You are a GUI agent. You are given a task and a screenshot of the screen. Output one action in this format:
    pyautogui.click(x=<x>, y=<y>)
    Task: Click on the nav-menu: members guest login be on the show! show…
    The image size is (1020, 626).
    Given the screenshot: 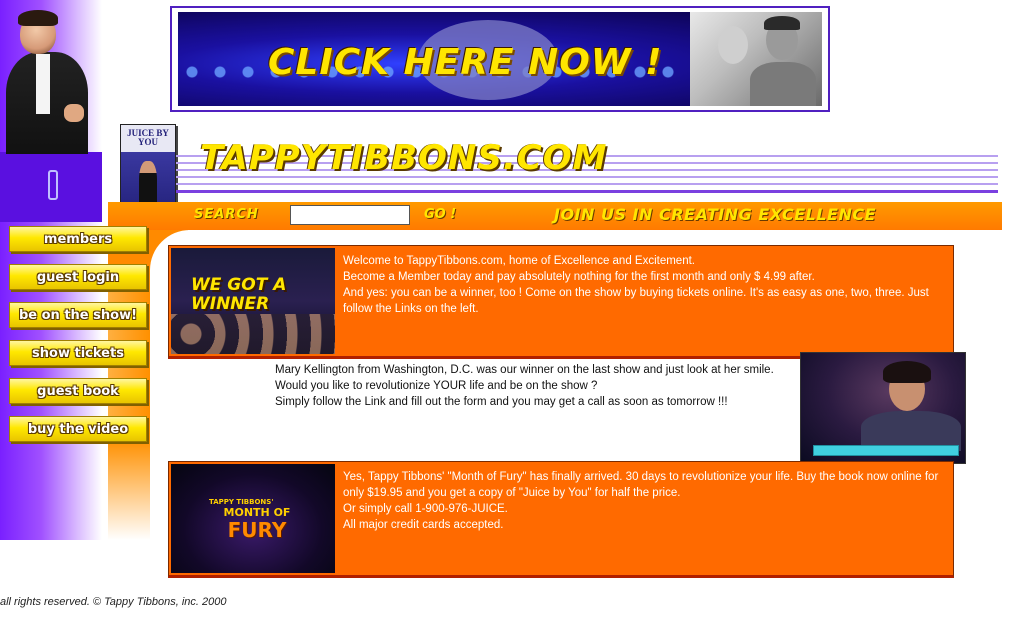 What is the action you would take?
    pyautogui.click(x=79, y=340)
    